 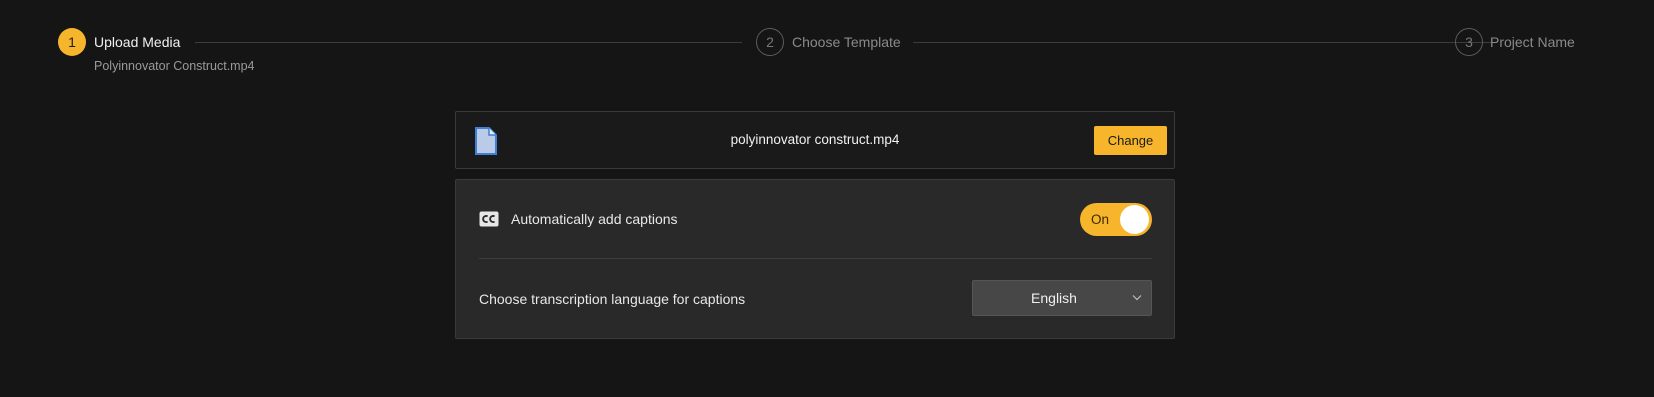 What do you see at coordinates (1100, 219) in the screenshot?
I see `toggle-state-text: On` at bounding box center [1100, 219].